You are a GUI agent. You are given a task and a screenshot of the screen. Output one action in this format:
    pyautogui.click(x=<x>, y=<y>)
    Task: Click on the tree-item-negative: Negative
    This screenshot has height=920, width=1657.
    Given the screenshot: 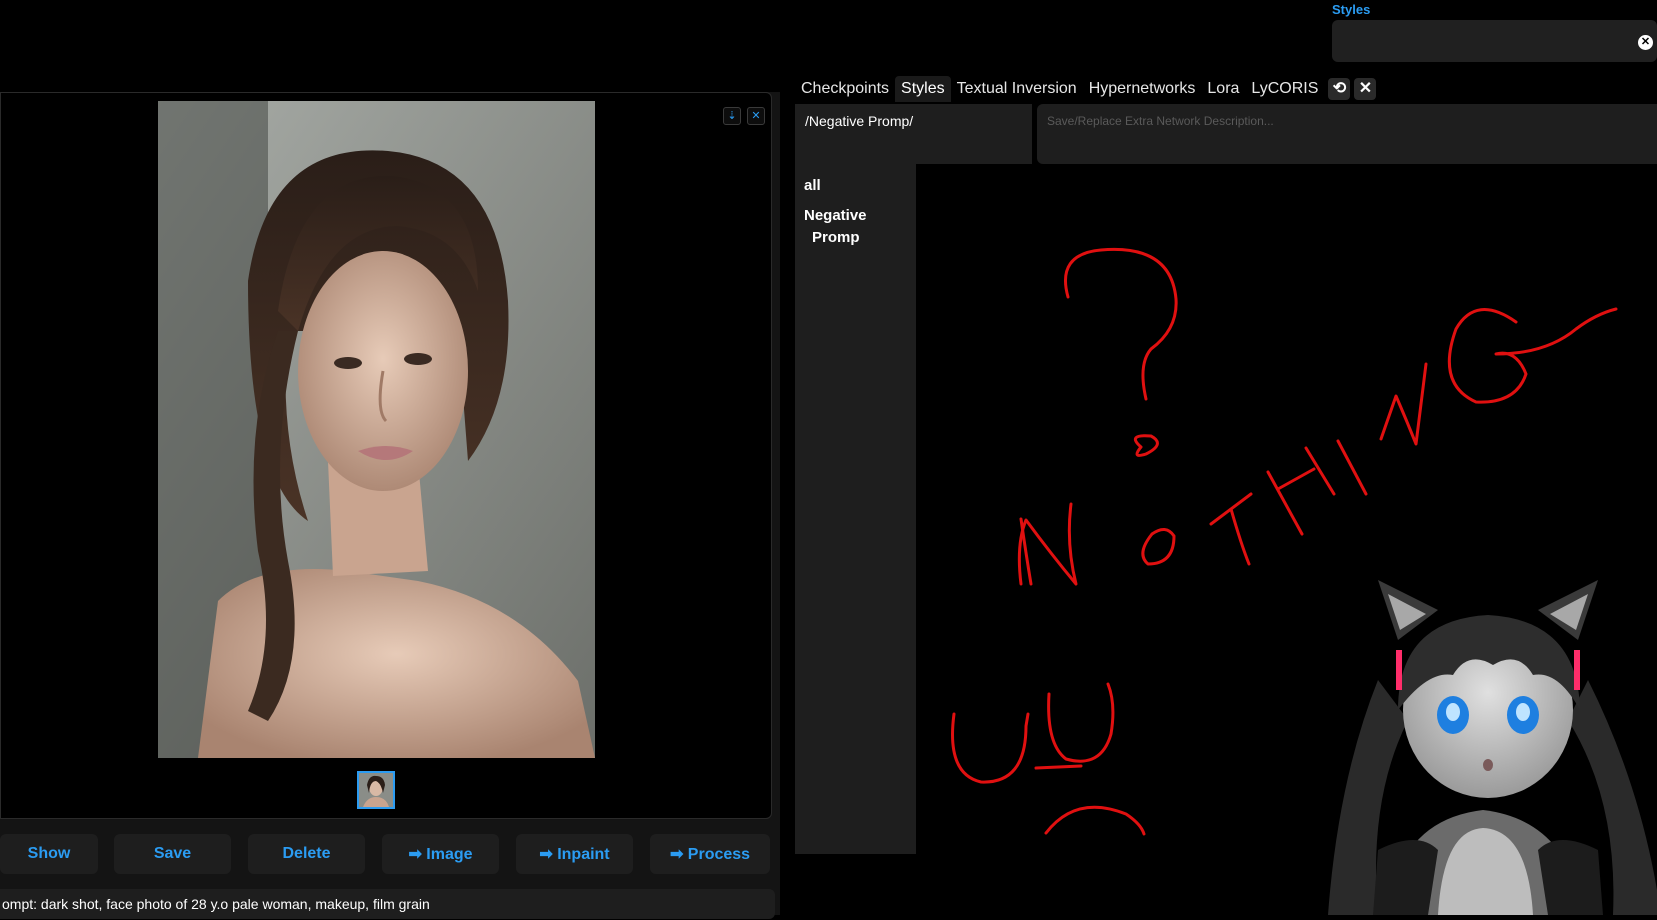 What is the action you would take?
    pyautogui.click(x=835, y=215)
    